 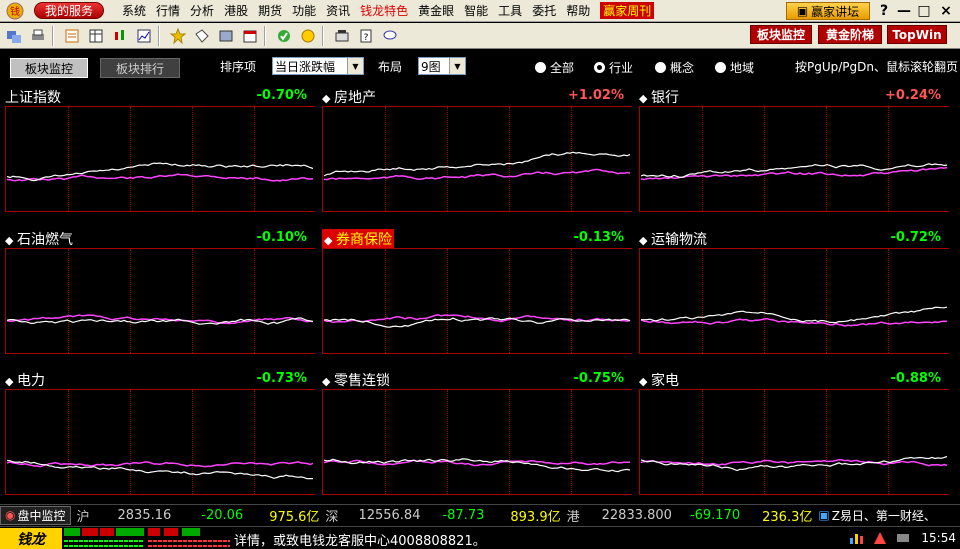 What do you see at coordinates (627, 10) in the screenshot?
I see `menu-item-weekly: 赢家周刊` at bounding box center [627, 10].